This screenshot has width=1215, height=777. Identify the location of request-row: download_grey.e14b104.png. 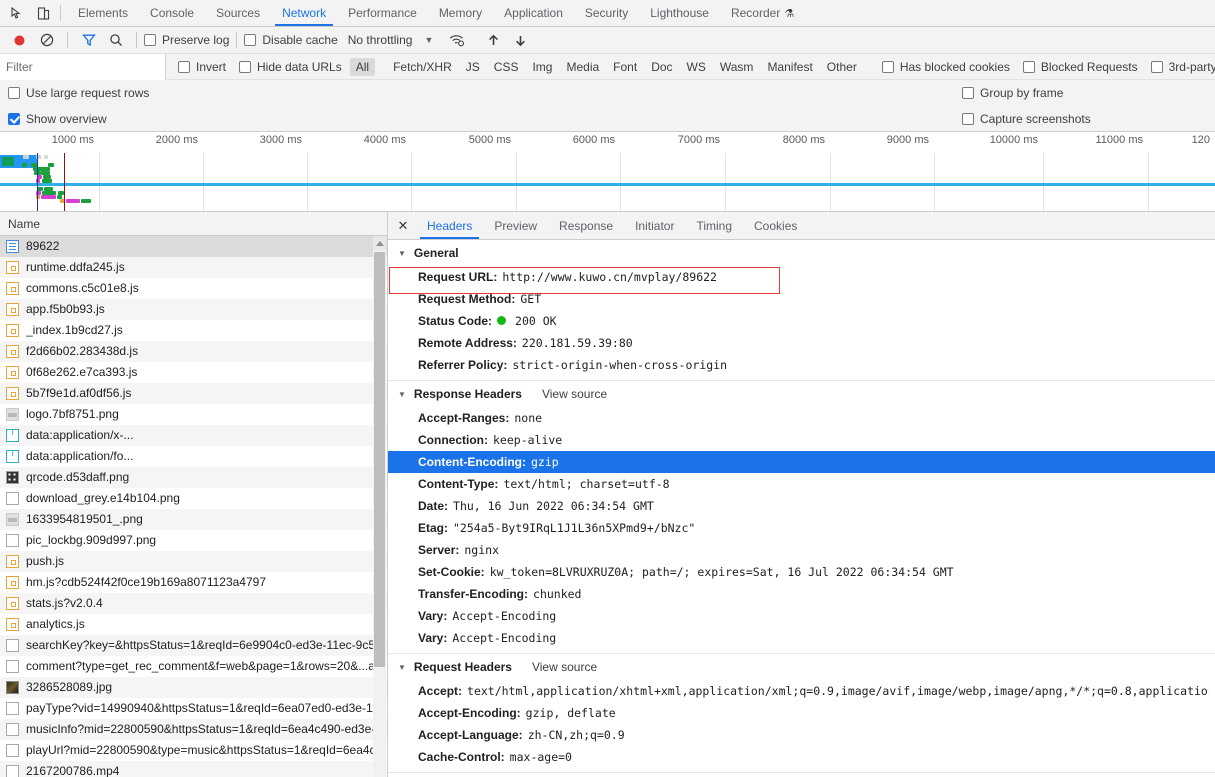
(193, 498).